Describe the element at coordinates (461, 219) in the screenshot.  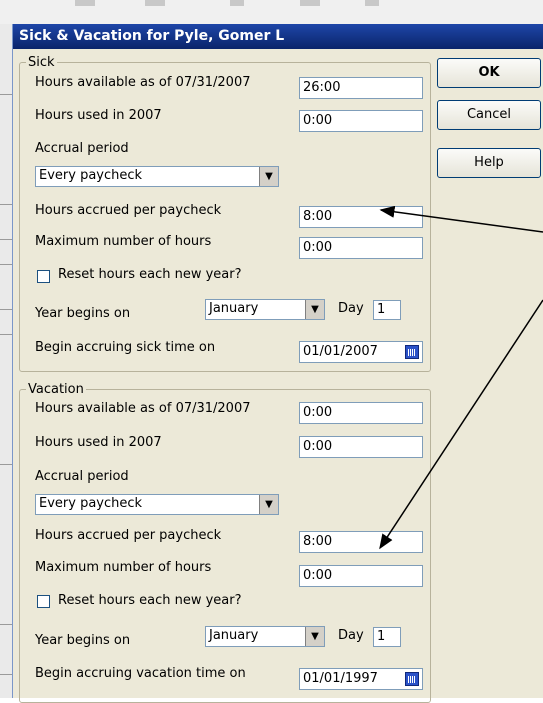
I see `arrow-to-sick-accrued` at that location.